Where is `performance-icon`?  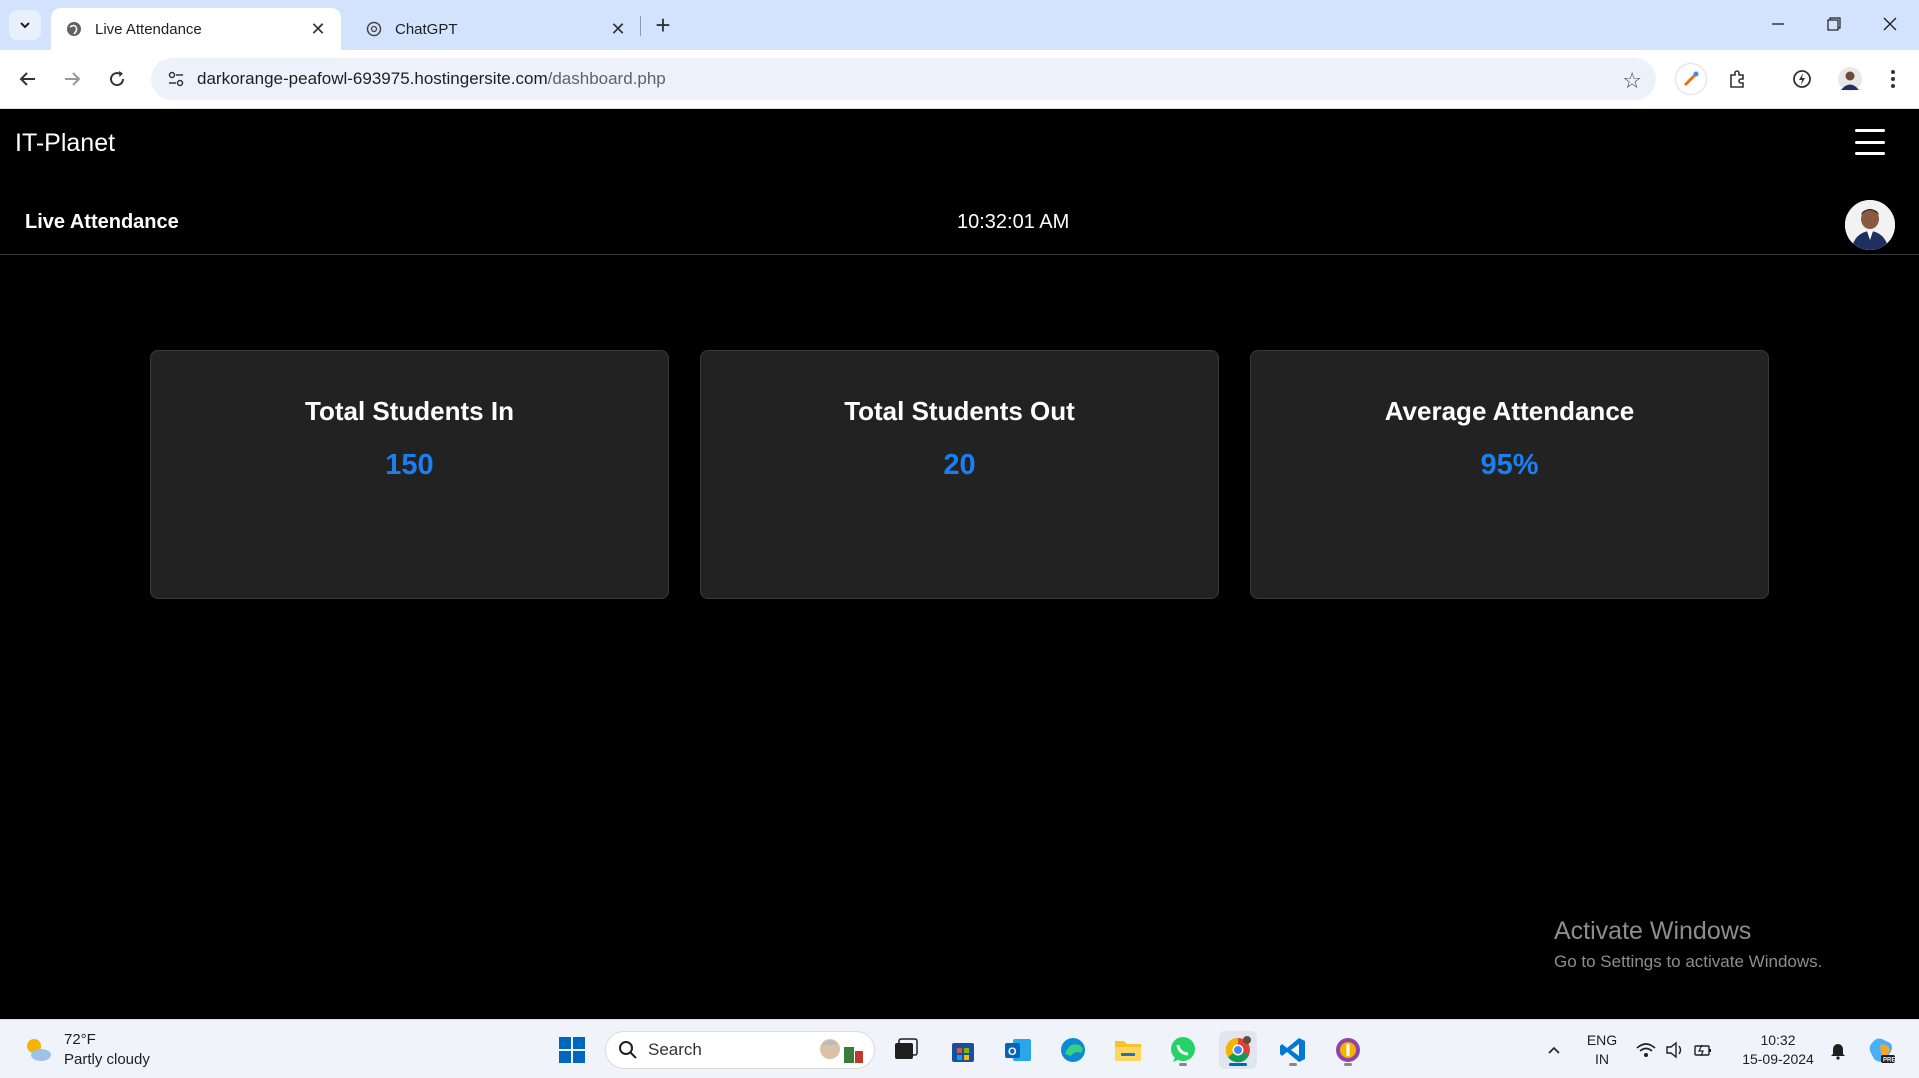
performance-icon is located at coordinates (1802, 79).